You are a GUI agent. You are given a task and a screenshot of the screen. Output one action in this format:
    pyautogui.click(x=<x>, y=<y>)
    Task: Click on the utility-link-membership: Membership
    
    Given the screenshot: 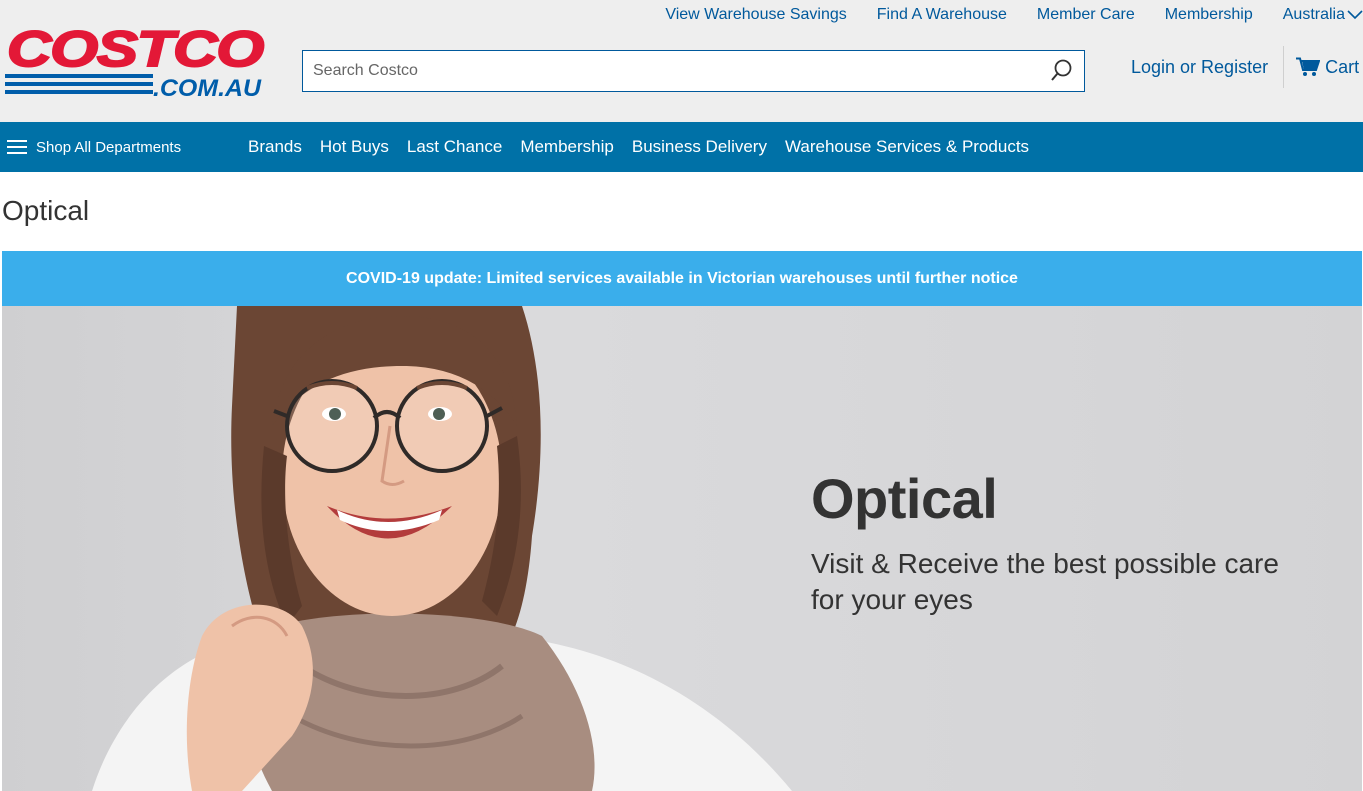 What is the action you would take?
    pyautogui.click(x=1209, y=15)
    